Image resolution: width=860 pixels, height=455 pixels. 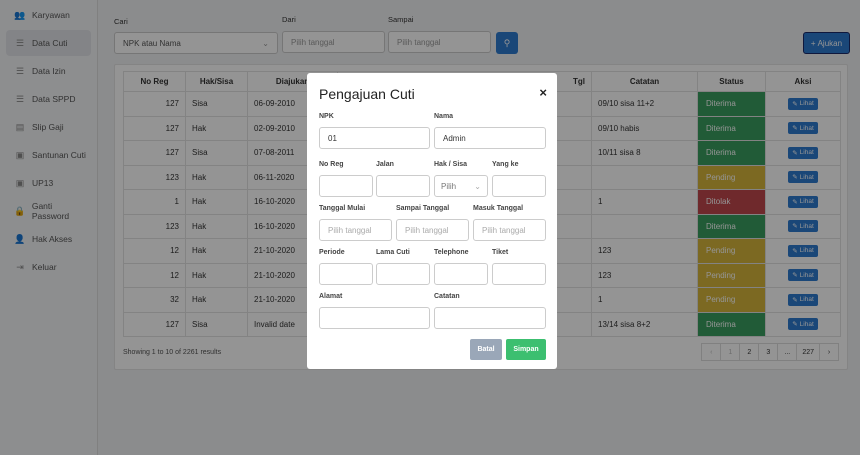 I want to click on npk-label: NPK, so click(x=326, y=116).